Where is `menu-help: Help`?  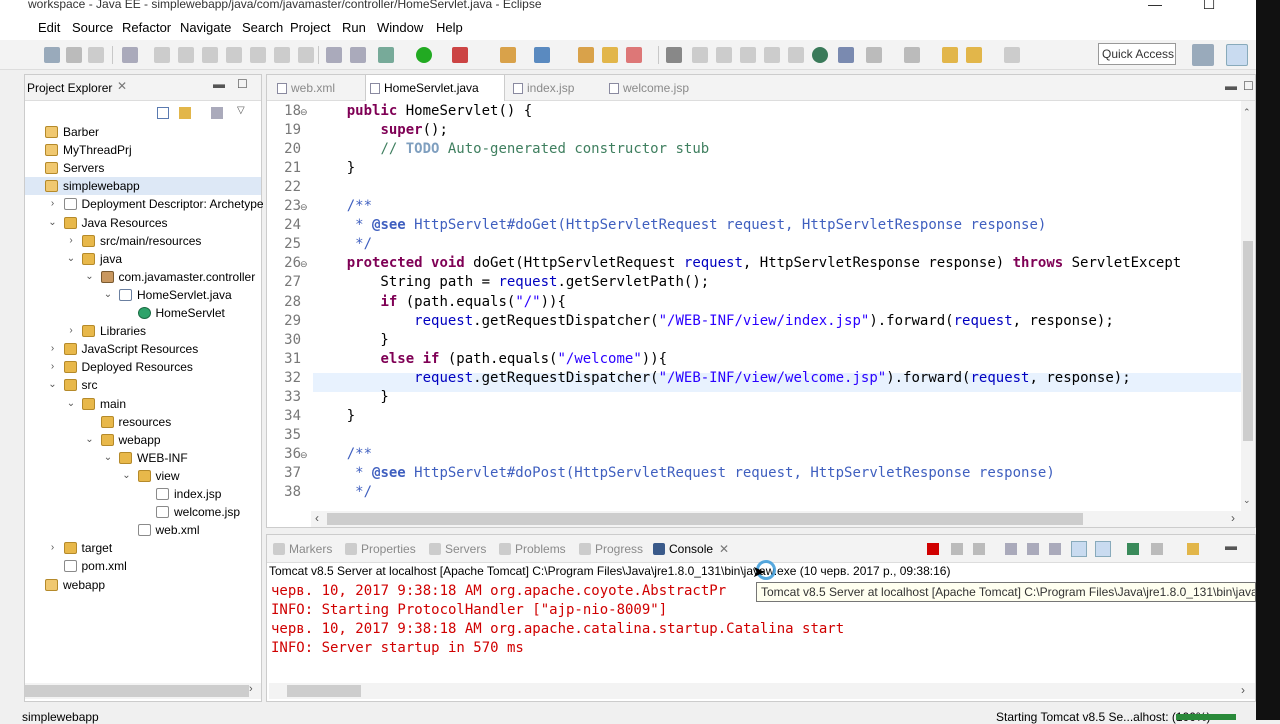 menu-help: Help is located at coordinates (449, 27).